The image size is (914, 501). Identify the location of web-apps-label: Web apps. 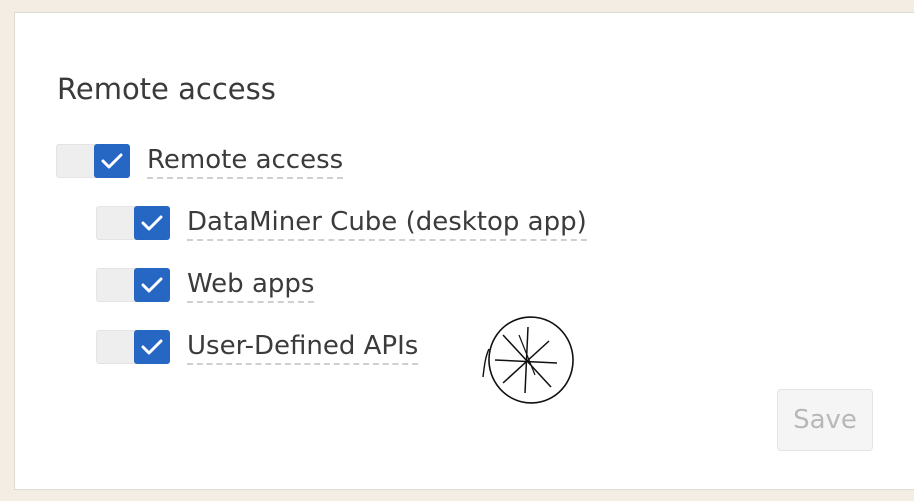
(251, 285).